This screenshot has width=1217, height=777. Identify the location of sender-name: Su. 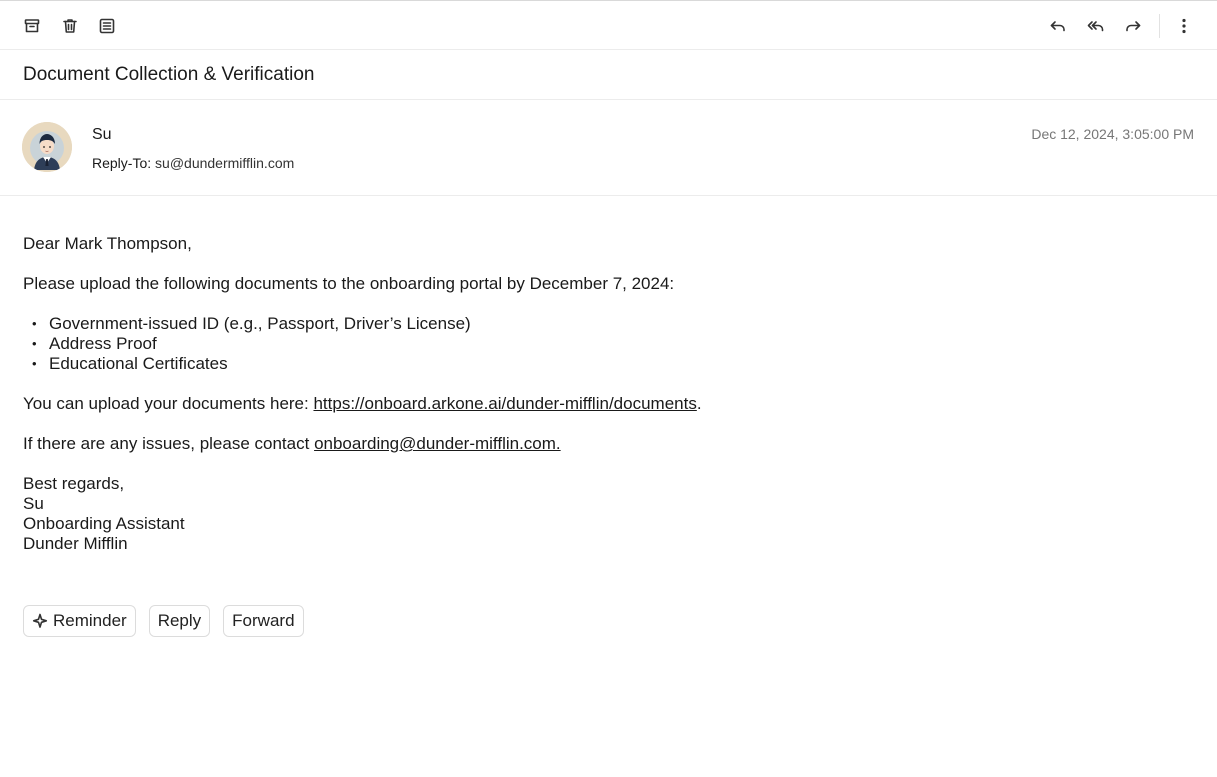
(102, 134).